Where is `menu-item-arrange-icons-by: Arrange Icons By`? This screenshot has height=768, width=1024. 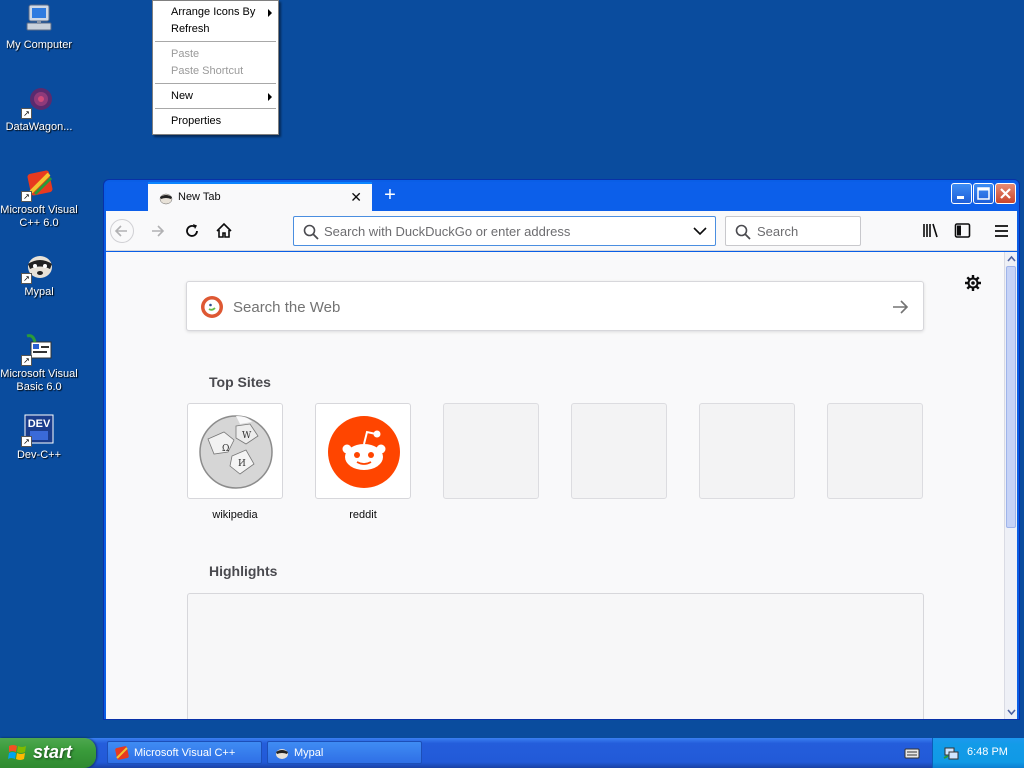 menu-item-arrange-icons-by: Arrange Icons By is located at coordinates (215, 12).